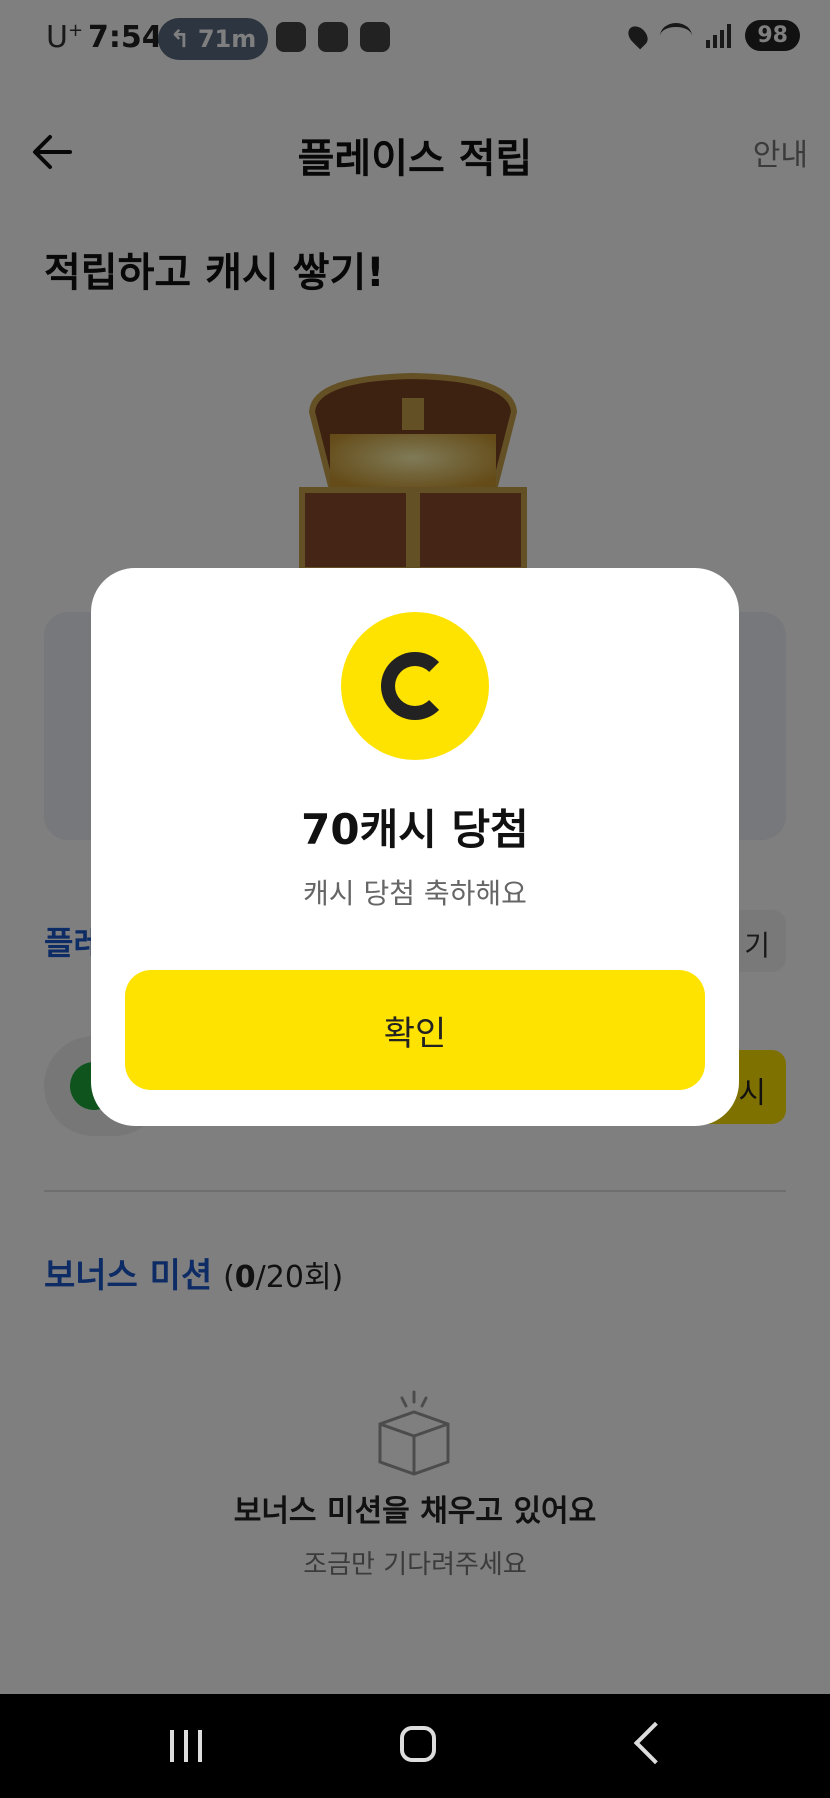 The width and height of the screenshot is (830, 1798). I want to click on system-nav-bar, so click(415, 1746).